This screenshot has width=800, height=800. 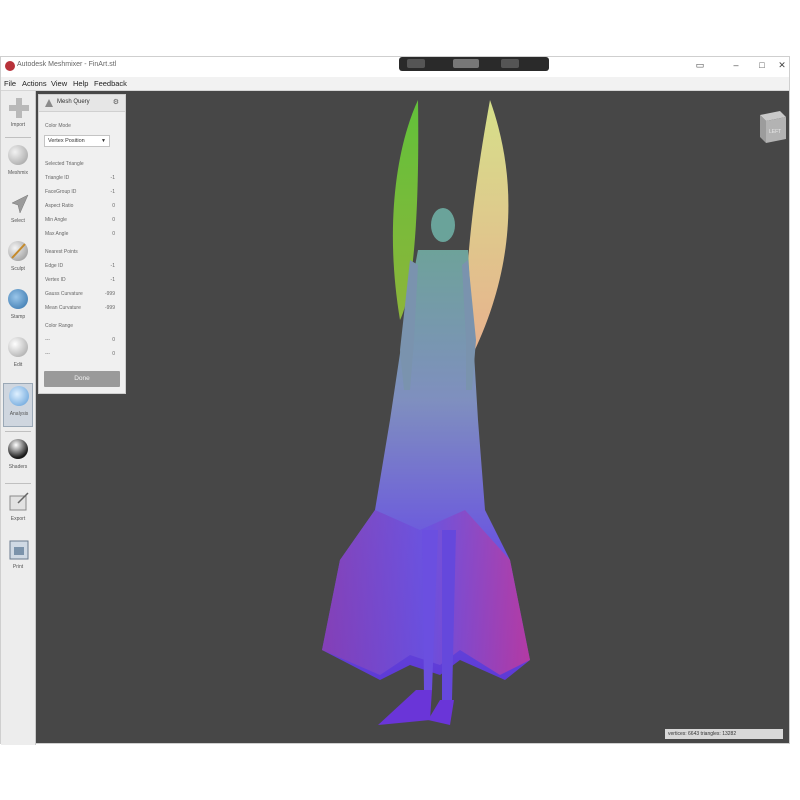 What do you see at coordinates (18, 317) in the screenshot?
I see `tool-label: Stamp` at bounding box center [18, 317].